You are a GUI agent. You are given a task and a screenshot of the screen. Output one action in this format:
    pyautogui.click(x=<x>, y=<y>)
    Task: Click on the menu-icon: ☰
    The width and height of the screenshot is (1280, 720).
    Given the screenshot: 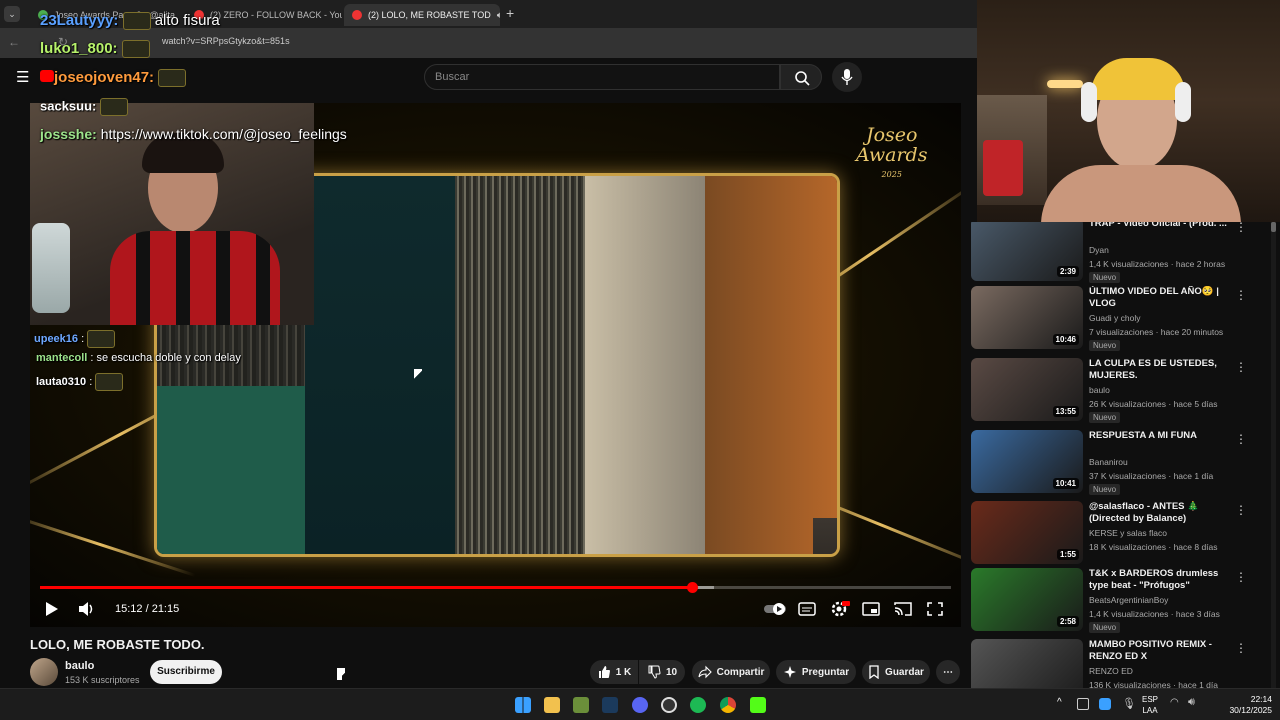 What is the action you would take?
    pyautogui.click(x=22, y=77)
    